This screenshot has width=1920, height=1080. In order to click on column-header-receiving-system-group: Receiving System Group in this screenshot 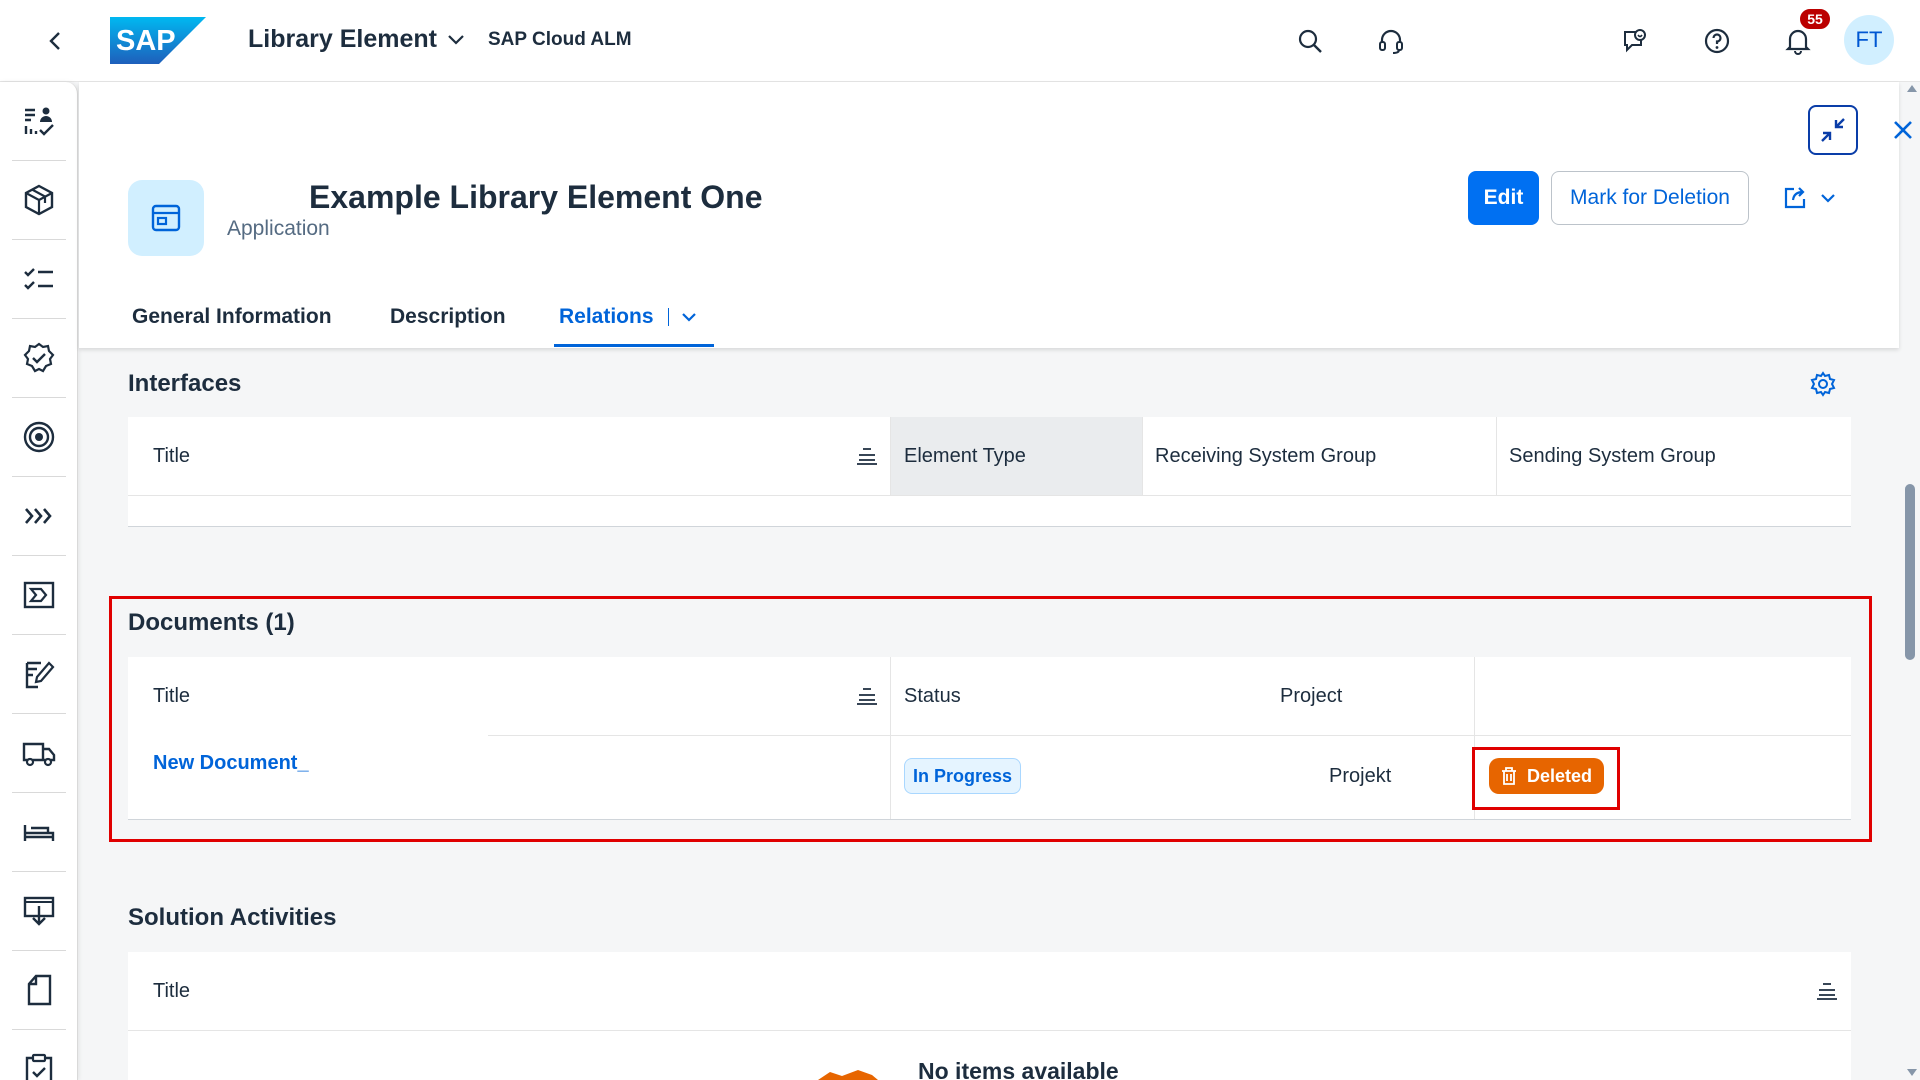, I will do `click(1265, 456)`.